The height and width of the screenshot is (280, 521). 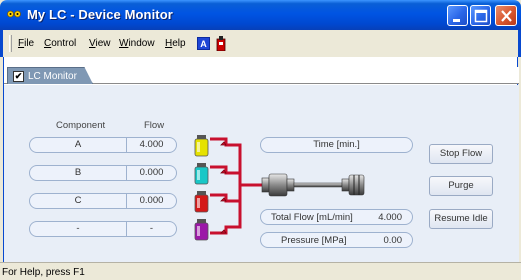 I want to click on tab-strip: ✔ LC Monitor, so click(x=261, y=75).